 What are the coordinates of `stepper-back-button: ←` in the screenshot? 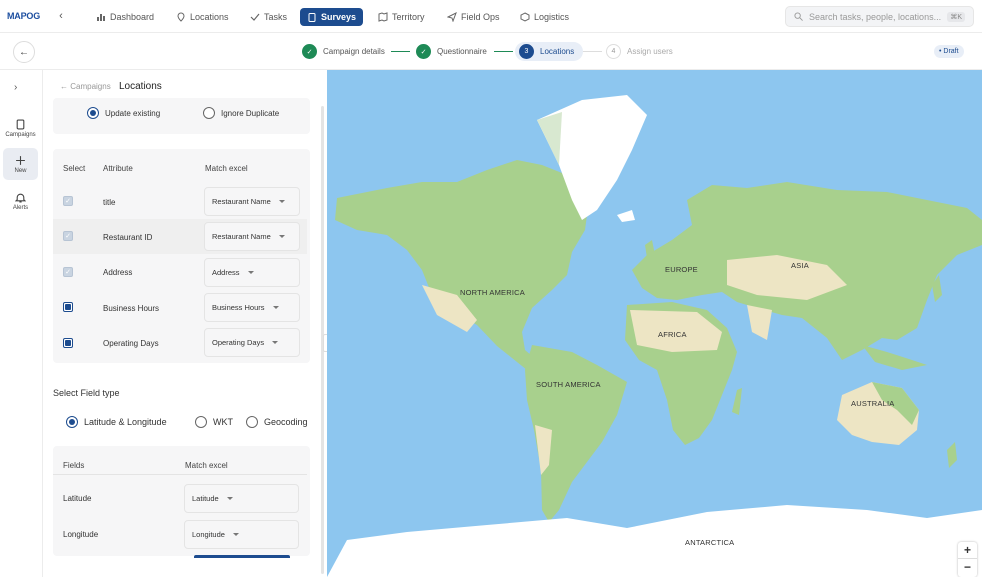 It's located at (24, 52).